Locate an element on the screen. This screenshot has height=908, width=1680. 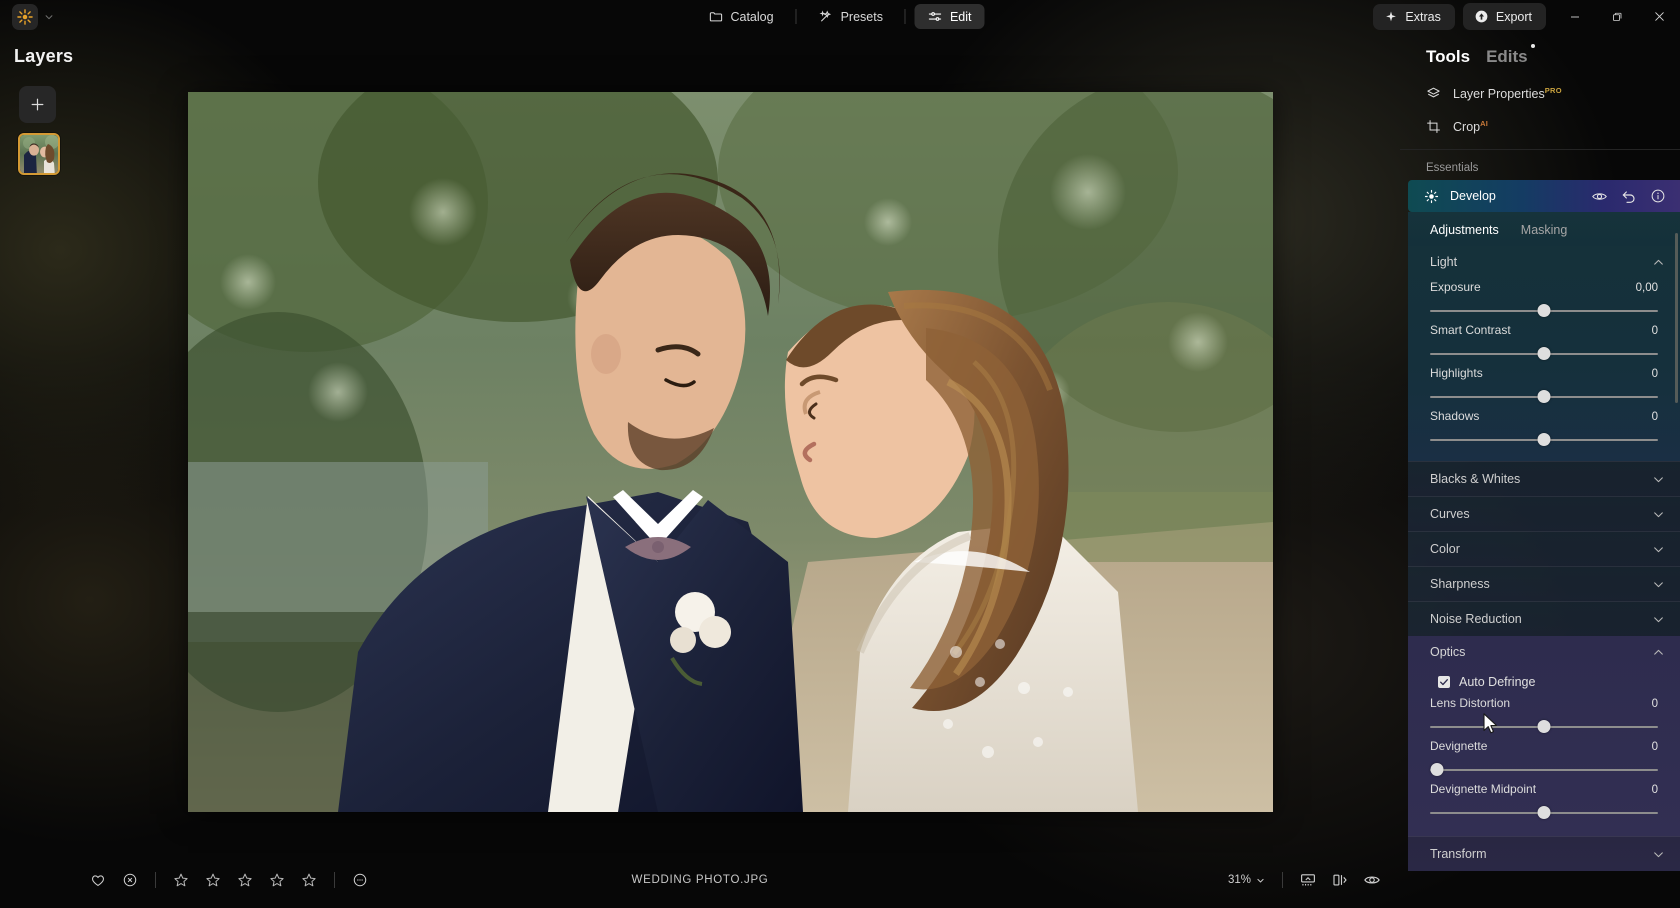
nav-edit-label: Edit is located at coordinates (960, 16).